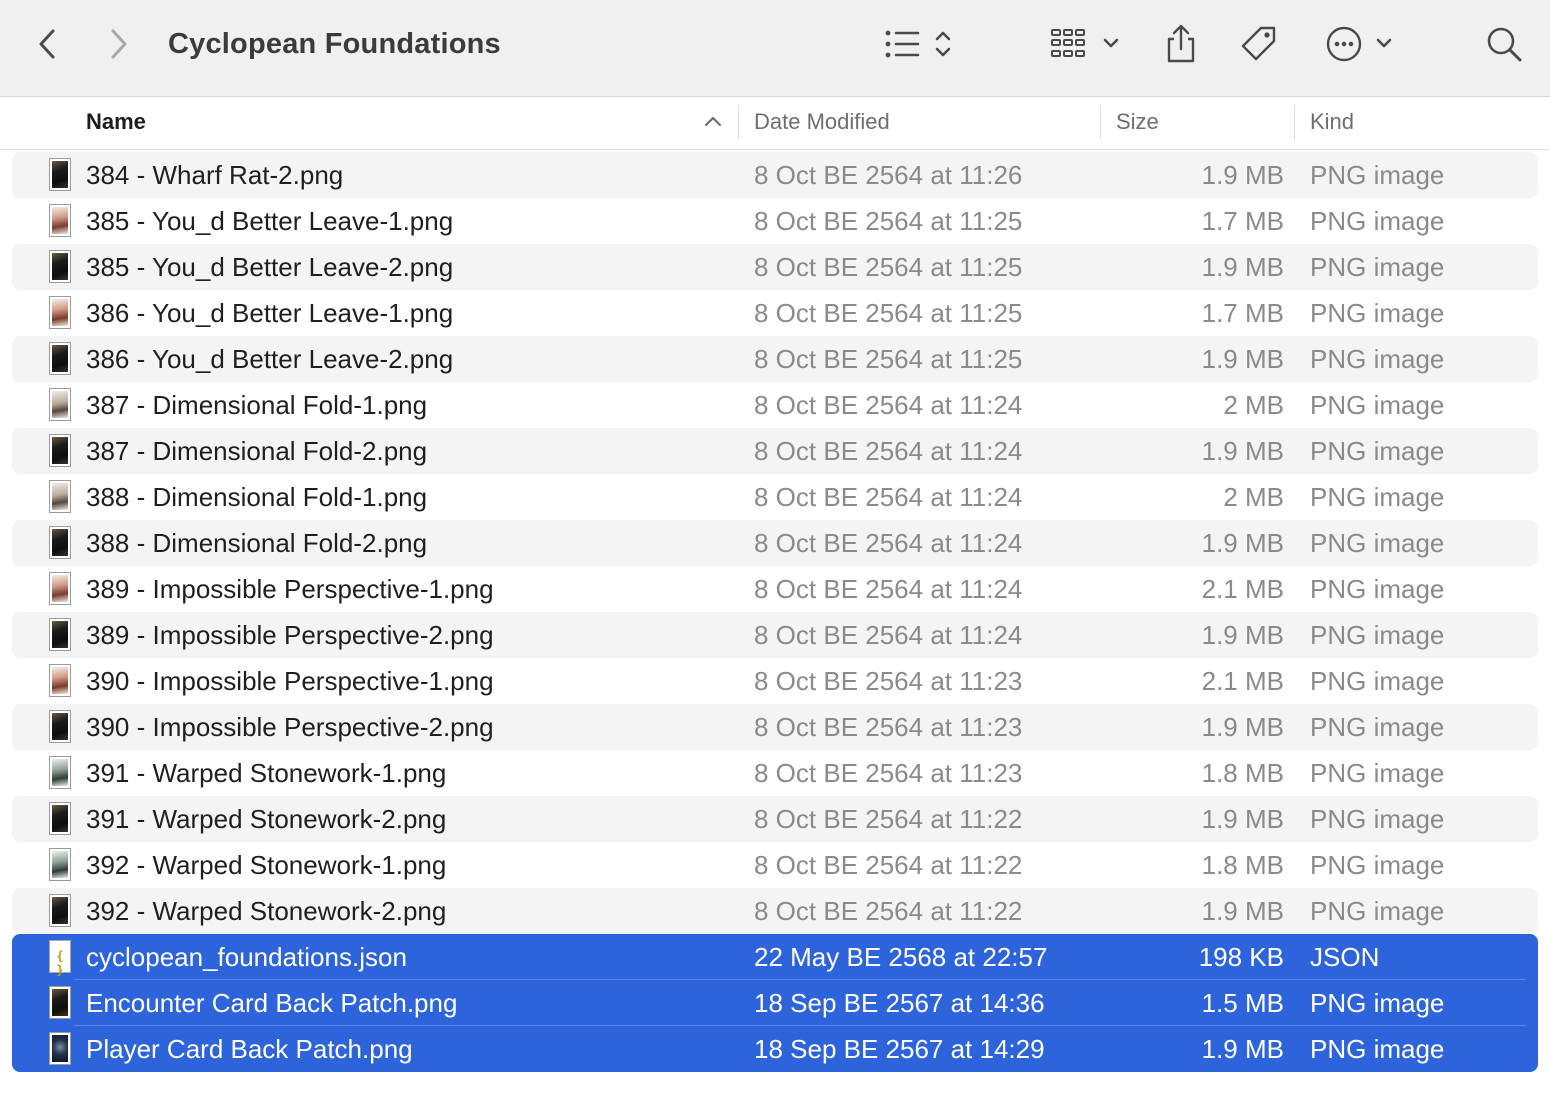 This screenshot has width=1550, height=1100. What do you see at coordinates (270, 313) in the screenshot?
I see `file-name: 386 - You_d Better Leave-1.png` at bounding box center [270, 313].